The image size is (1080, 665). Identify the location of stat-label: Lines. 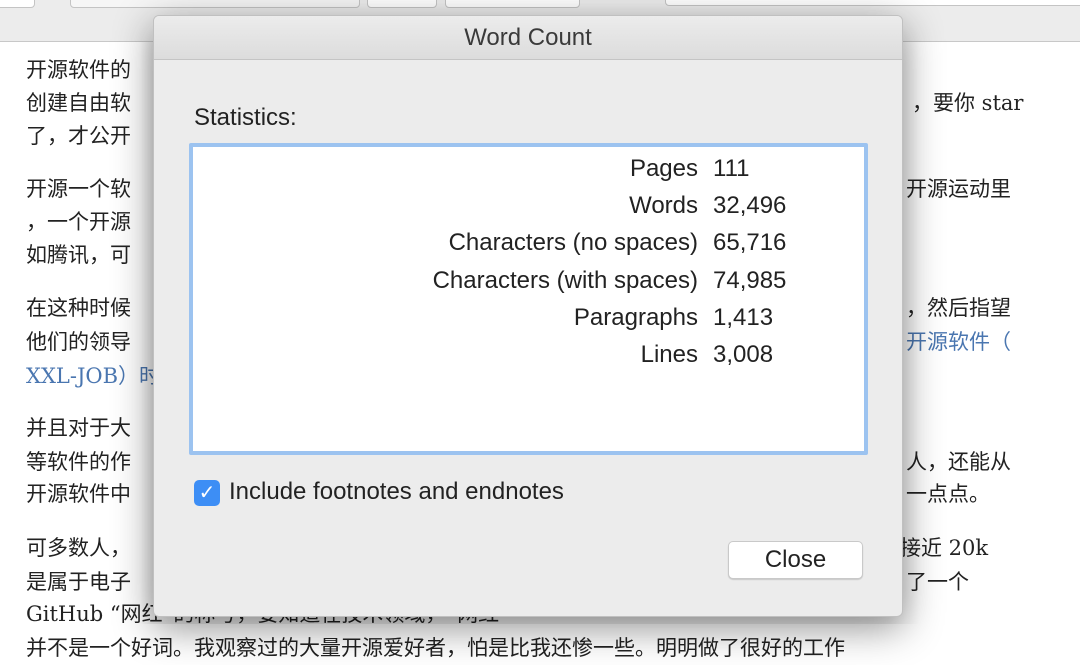
(669, 354).